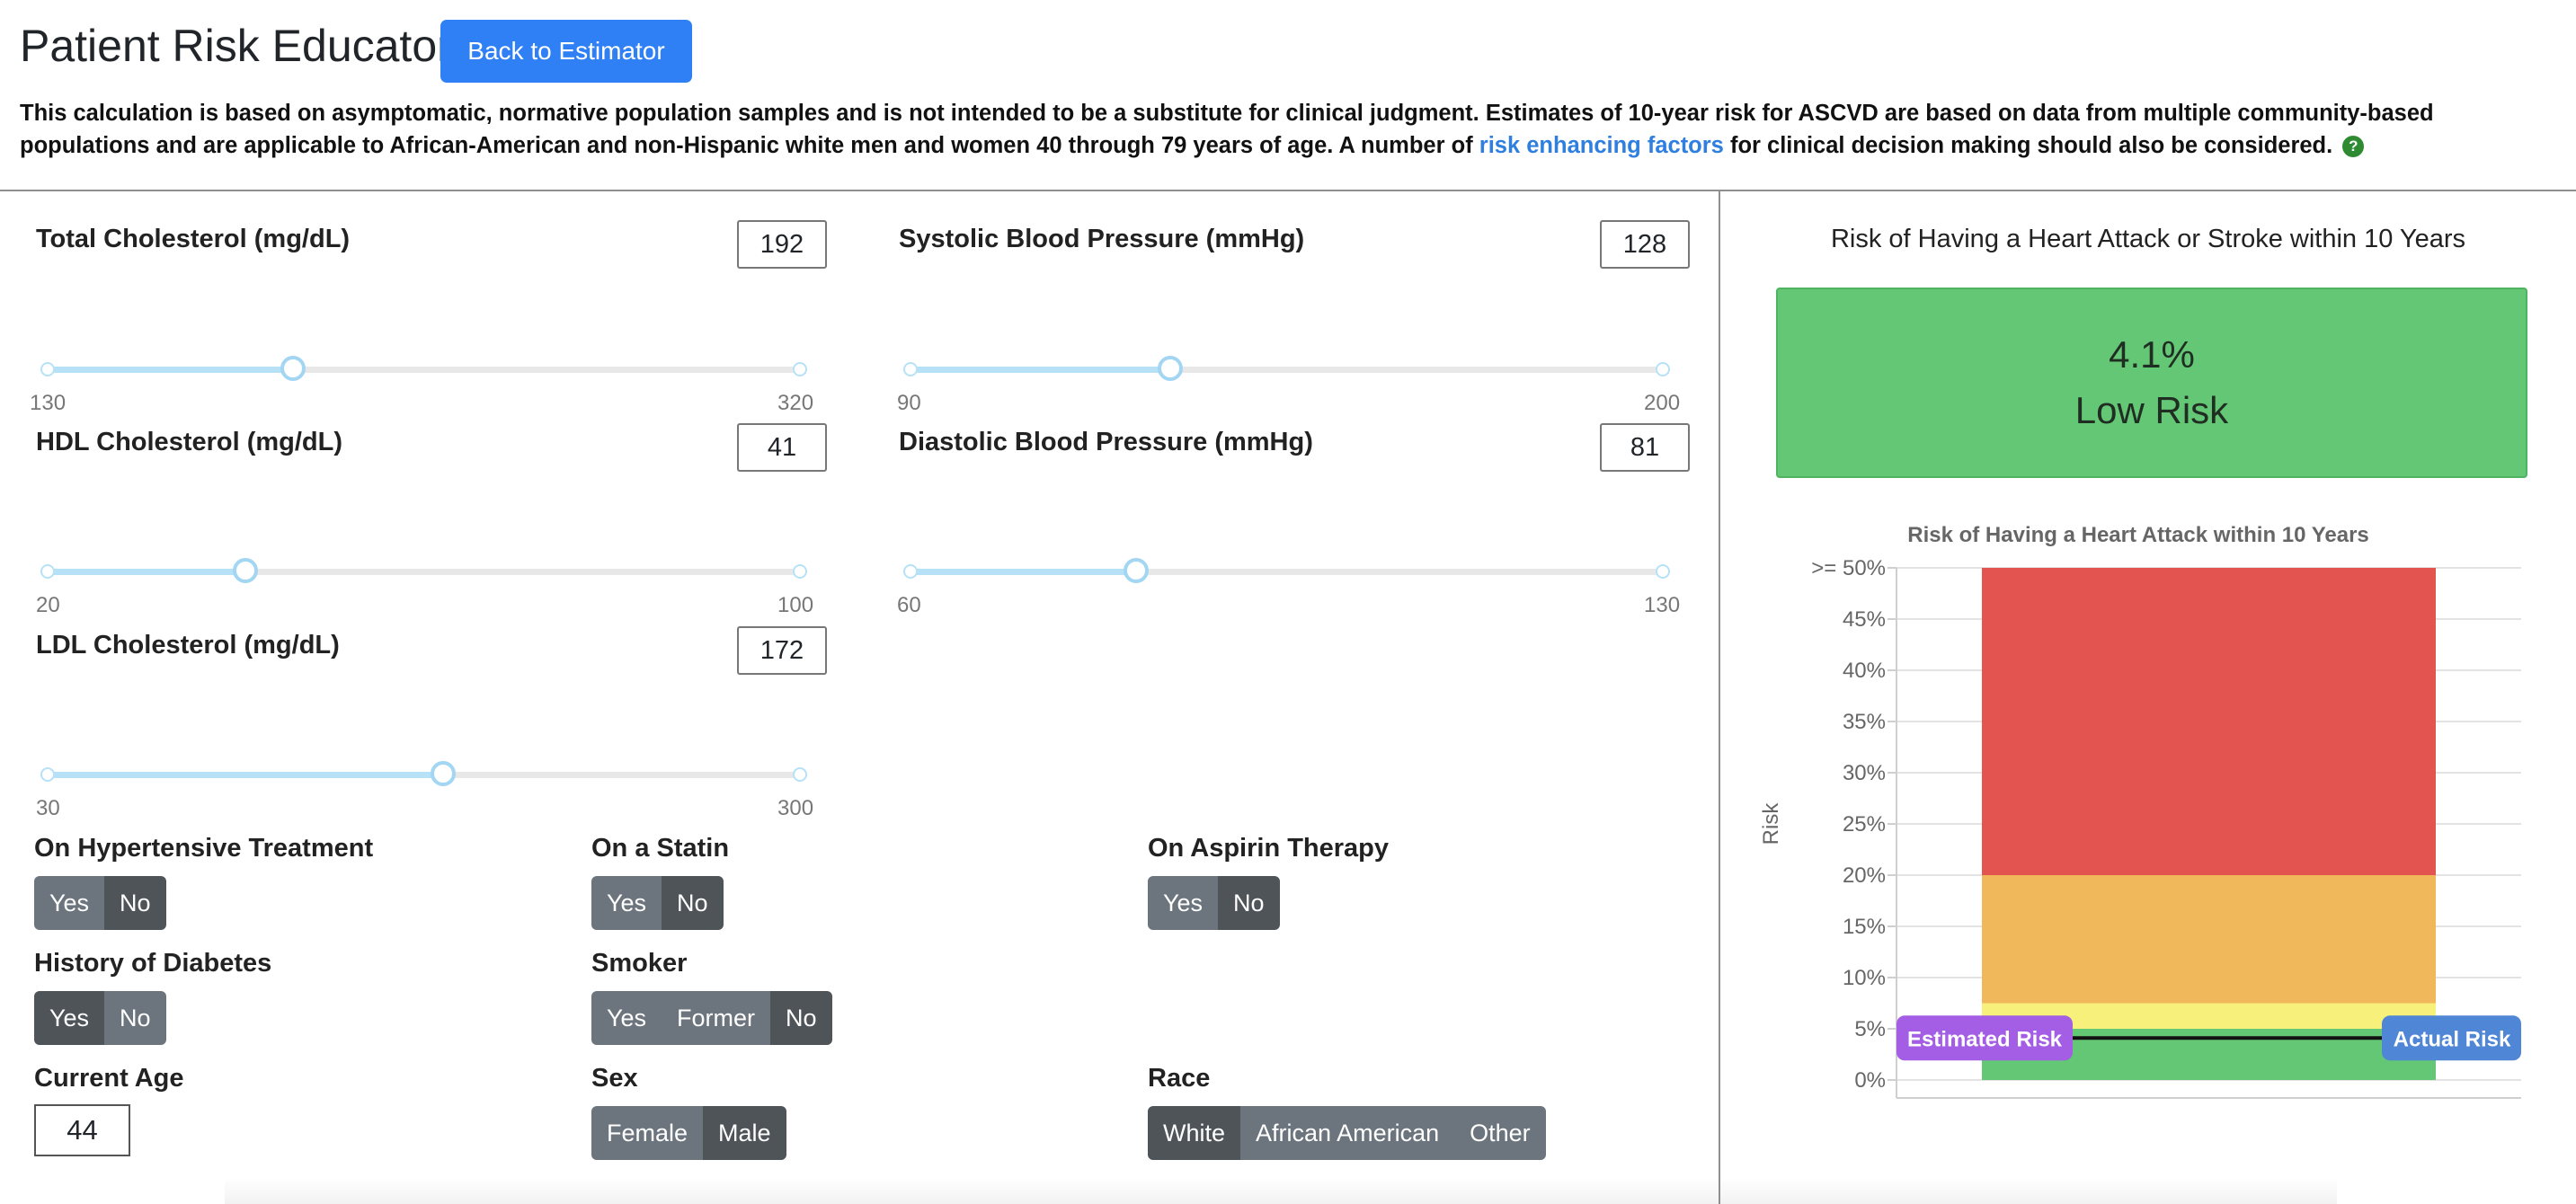 Image resolution: width=2576 pixels, height=1204 pixels. Describe the element at coordinates (1662, 605) in the screenshot. I see `diastolic-bp-max: 130` at that location.